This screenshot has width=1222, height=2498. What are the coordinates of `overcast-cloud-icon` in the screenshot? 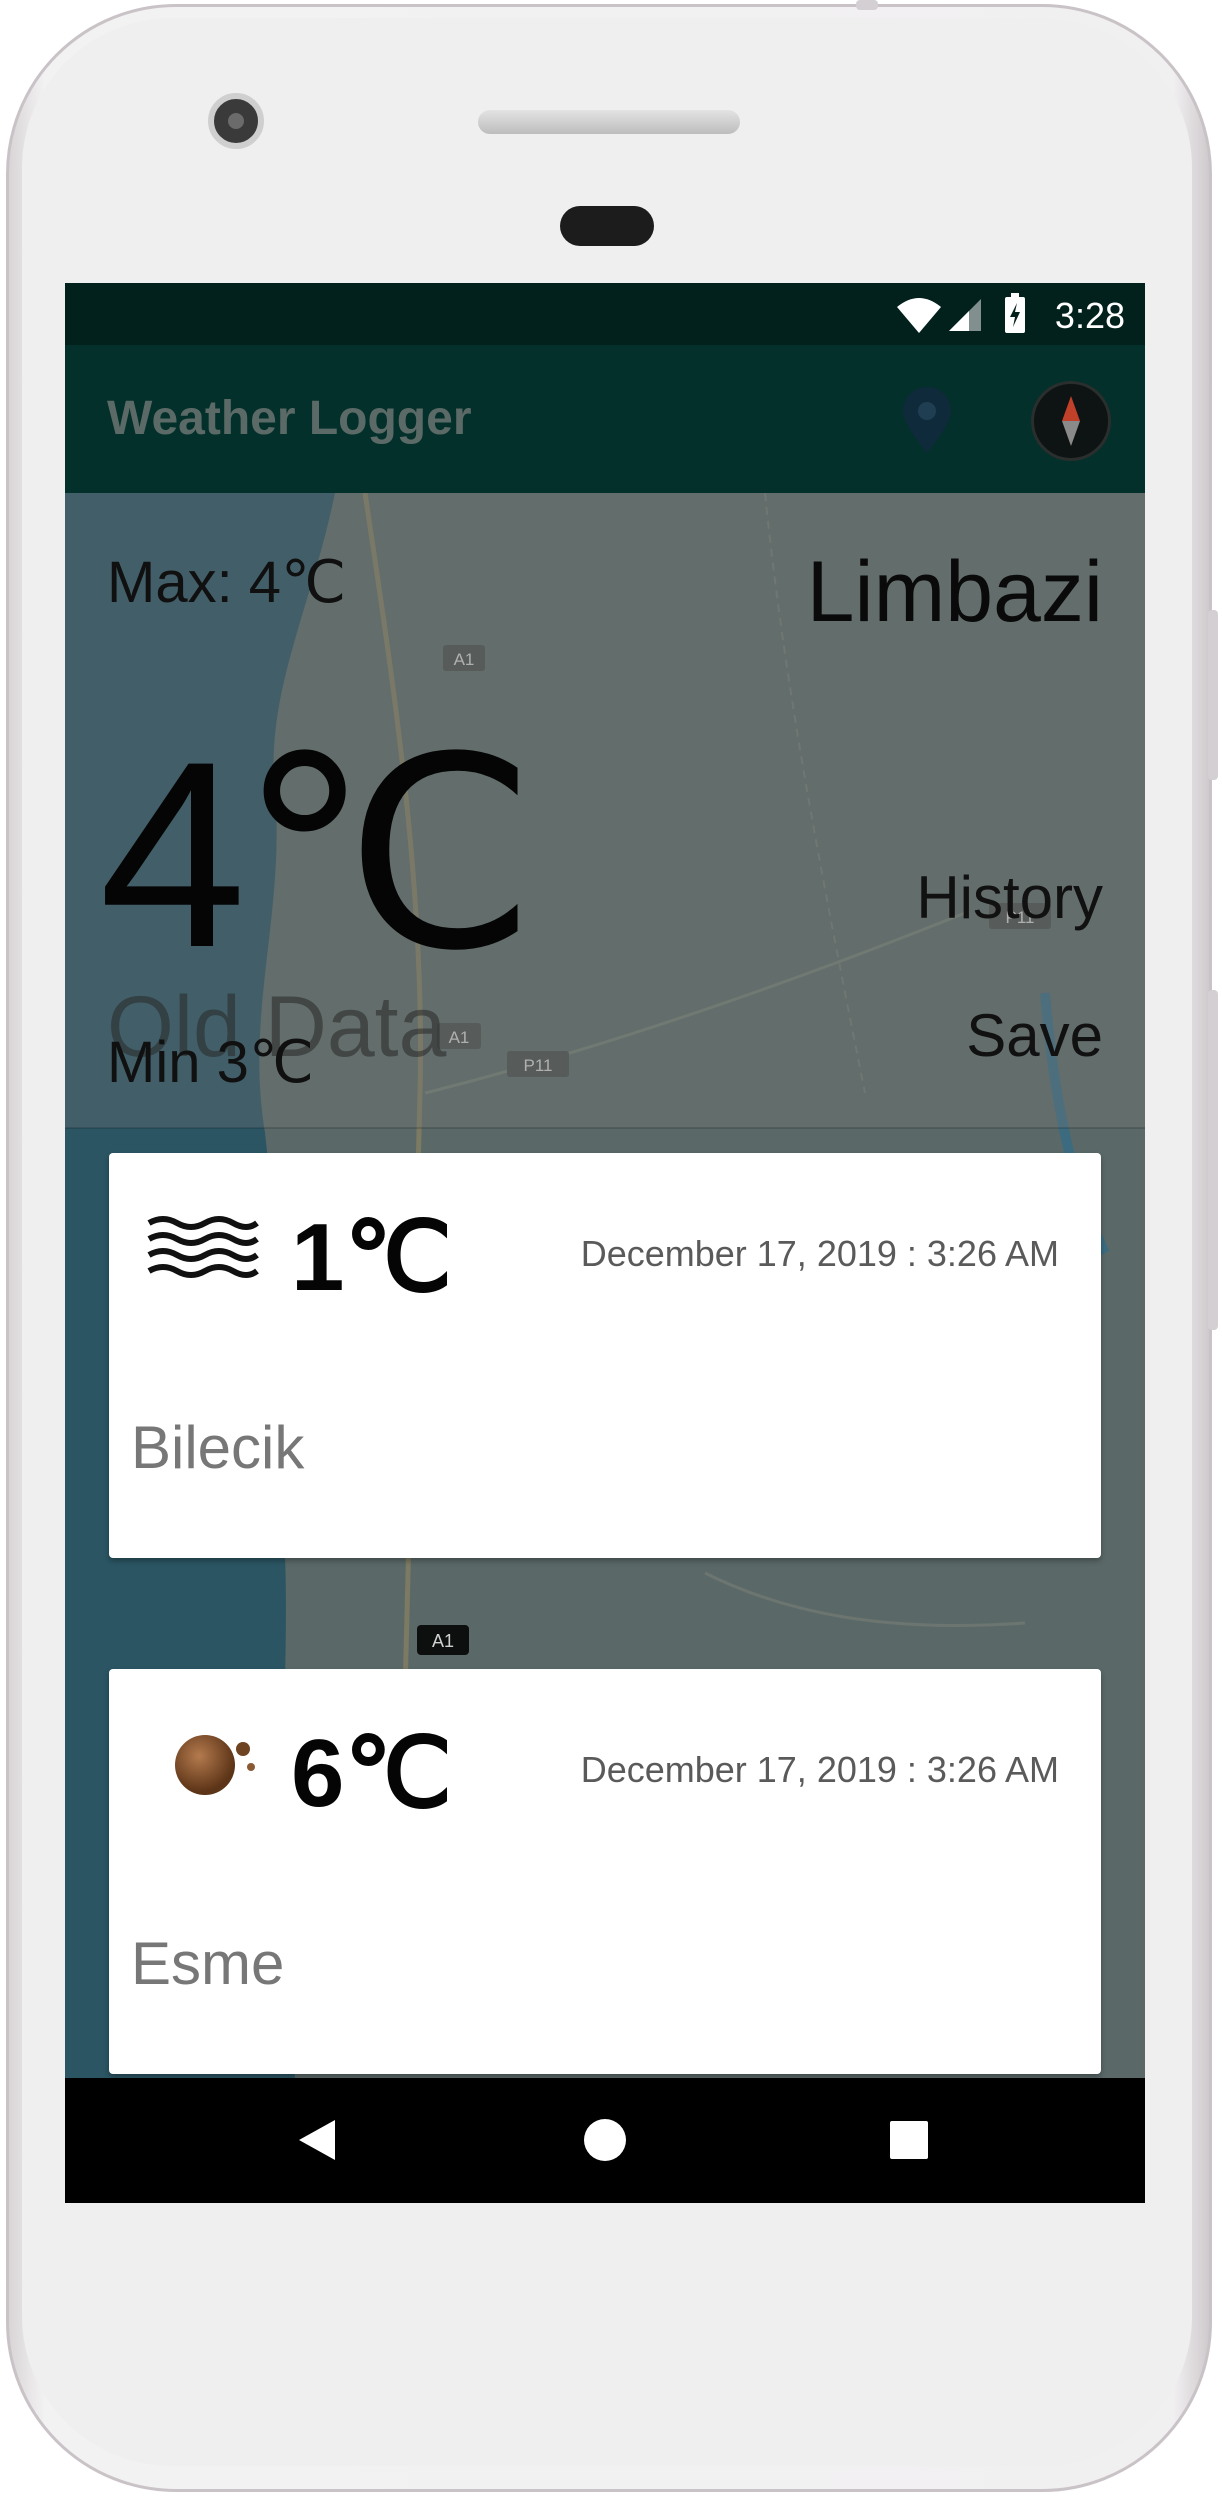 It's located at (215, 1765).